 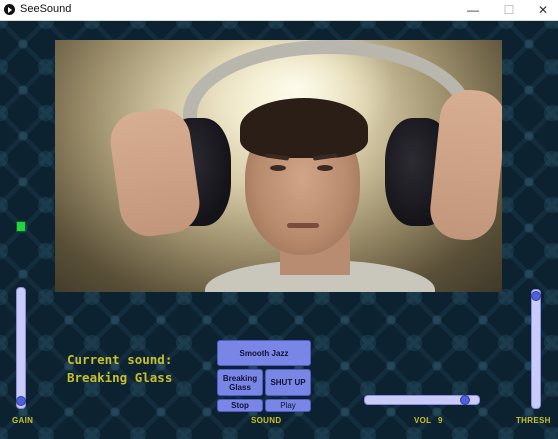 What do you see at coordinates (120, 377) in the screenshot?
I see `current-sound-value: Breaking Glass` at bounding box center [120, 377].